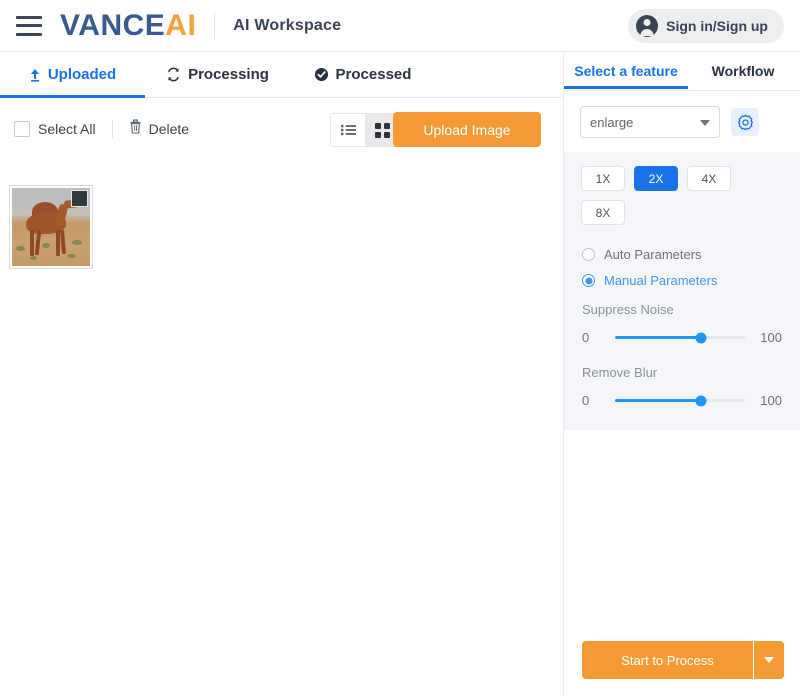  What do you see at coordinates (181, 25) in the screenshot?
I see `logo-text-ai: AI` at bounding box center [181, 25].